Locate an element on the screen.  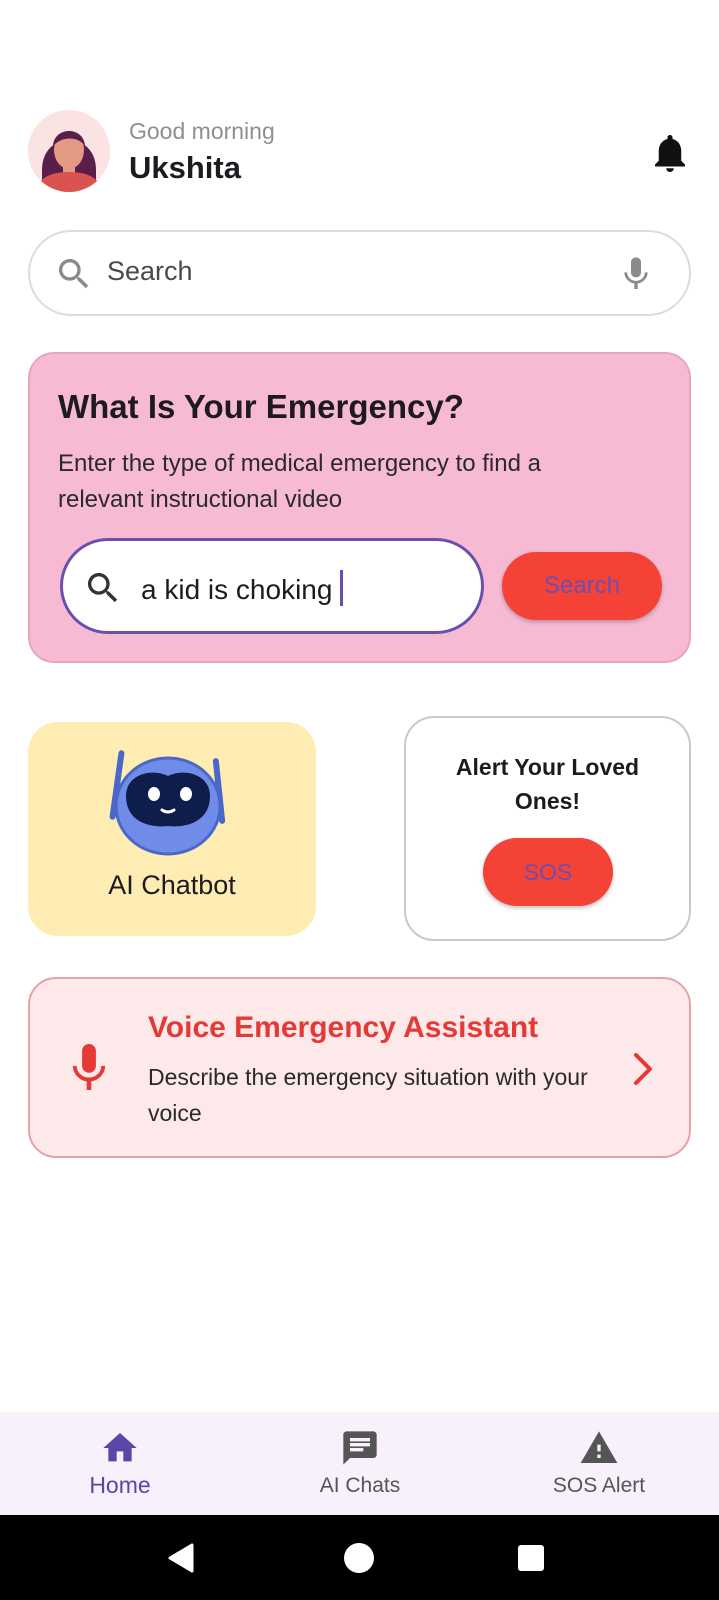
nav-label-home: Home is located at coordinates (120, 1485).